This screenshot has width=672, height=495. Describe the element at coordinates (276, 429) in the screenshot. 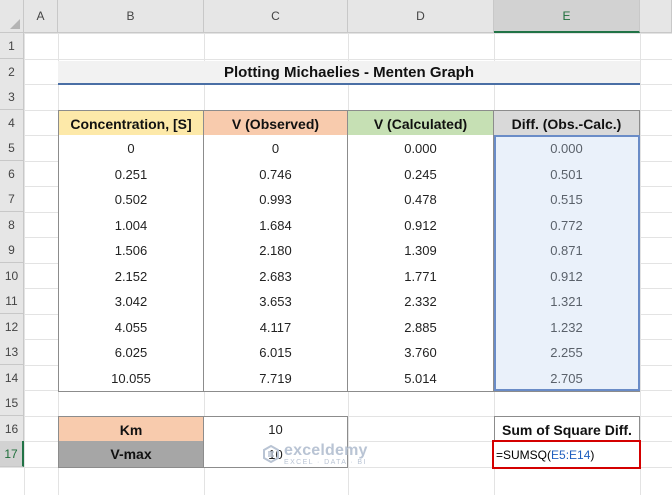

I see `km-value: 10` at that location.